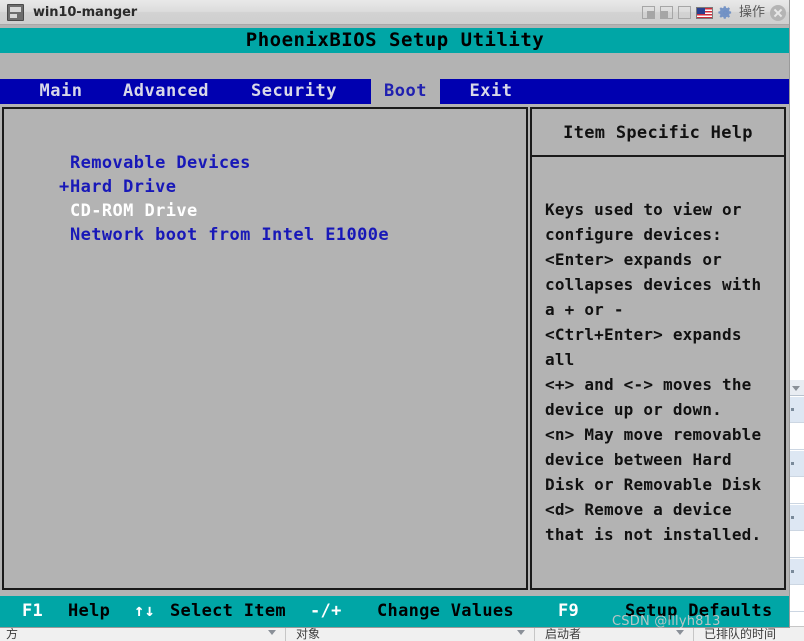  What do you see at coordinates (561, 634) in the screenshot?
I see `background-column-2: 启动者` at bounding box center [561, 634].